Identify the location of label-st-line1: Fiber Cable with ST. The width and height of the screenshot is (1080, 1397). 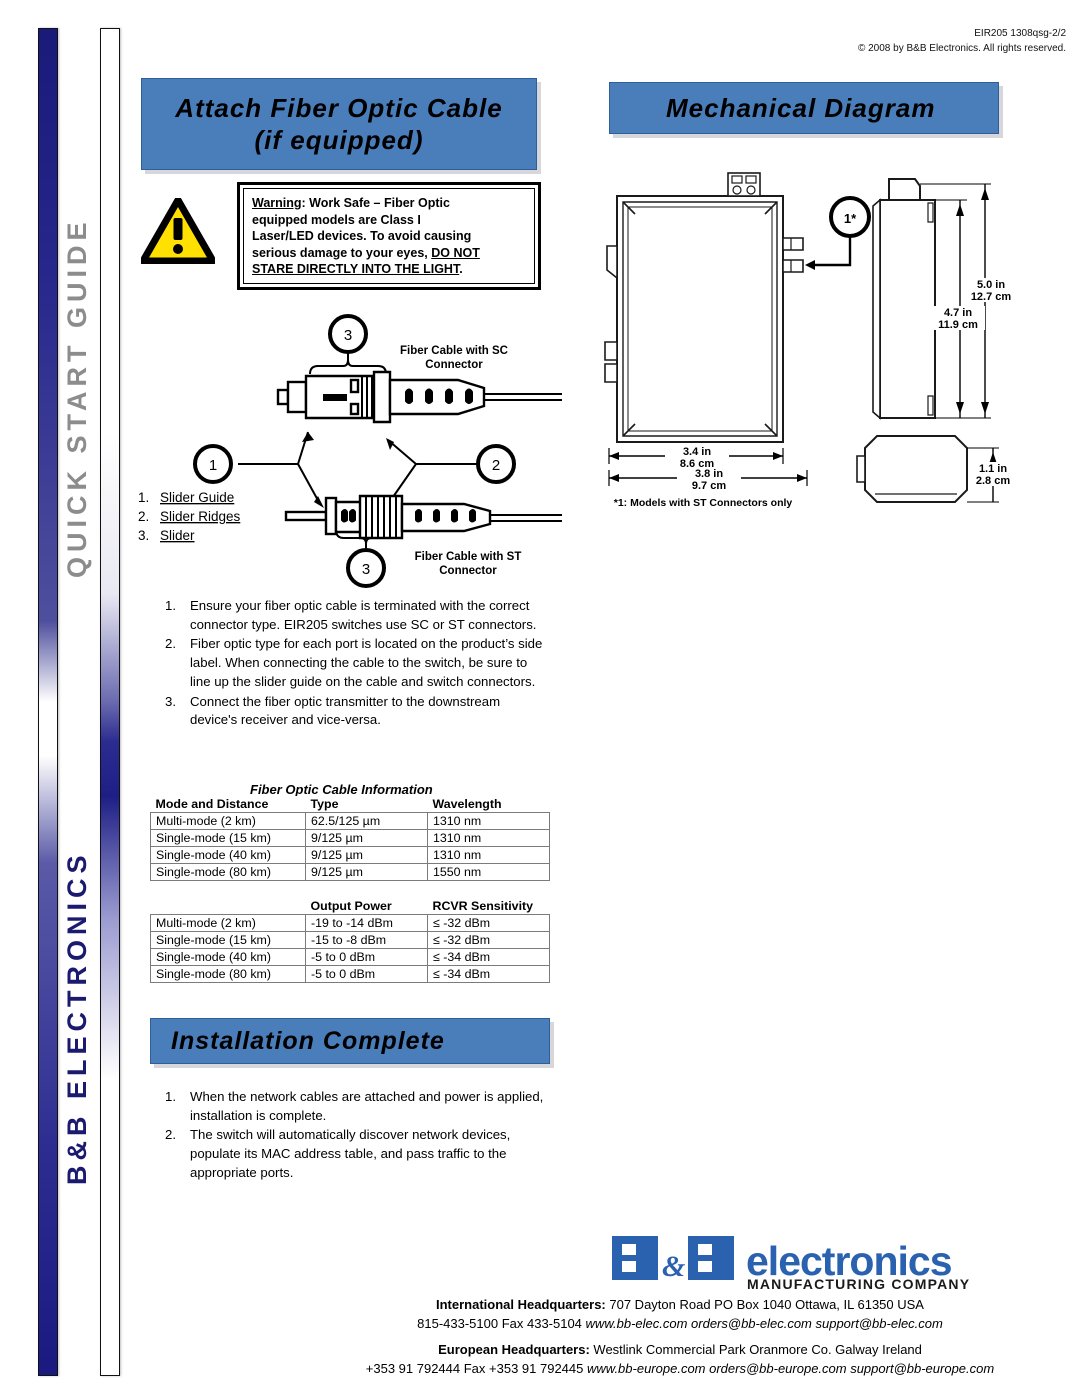
(468, 557).